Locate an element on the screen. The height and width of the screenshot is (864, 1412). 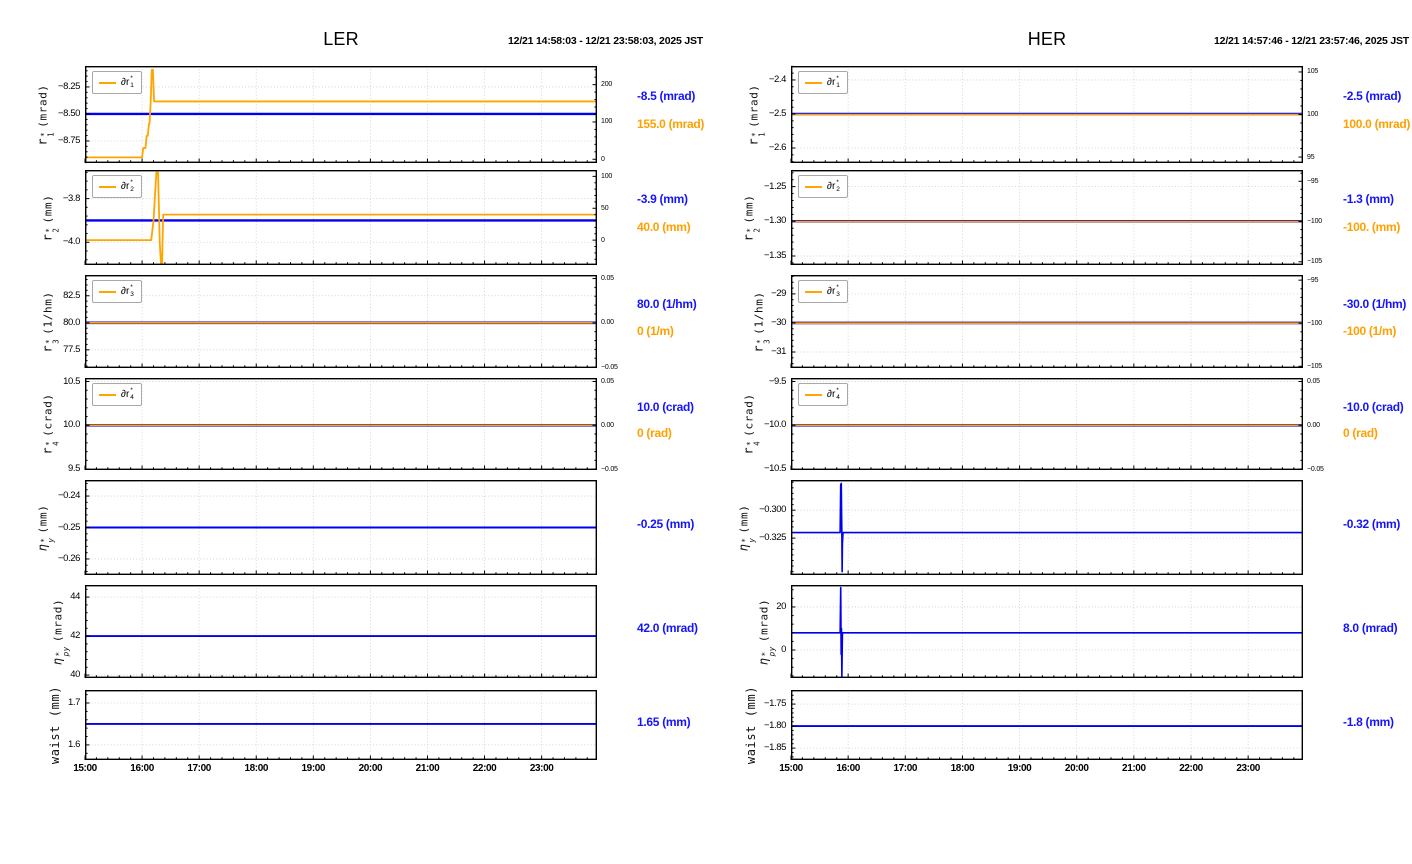
her-plot-r2-legend: ∂r * 2 is located at coordinates (823, 186).